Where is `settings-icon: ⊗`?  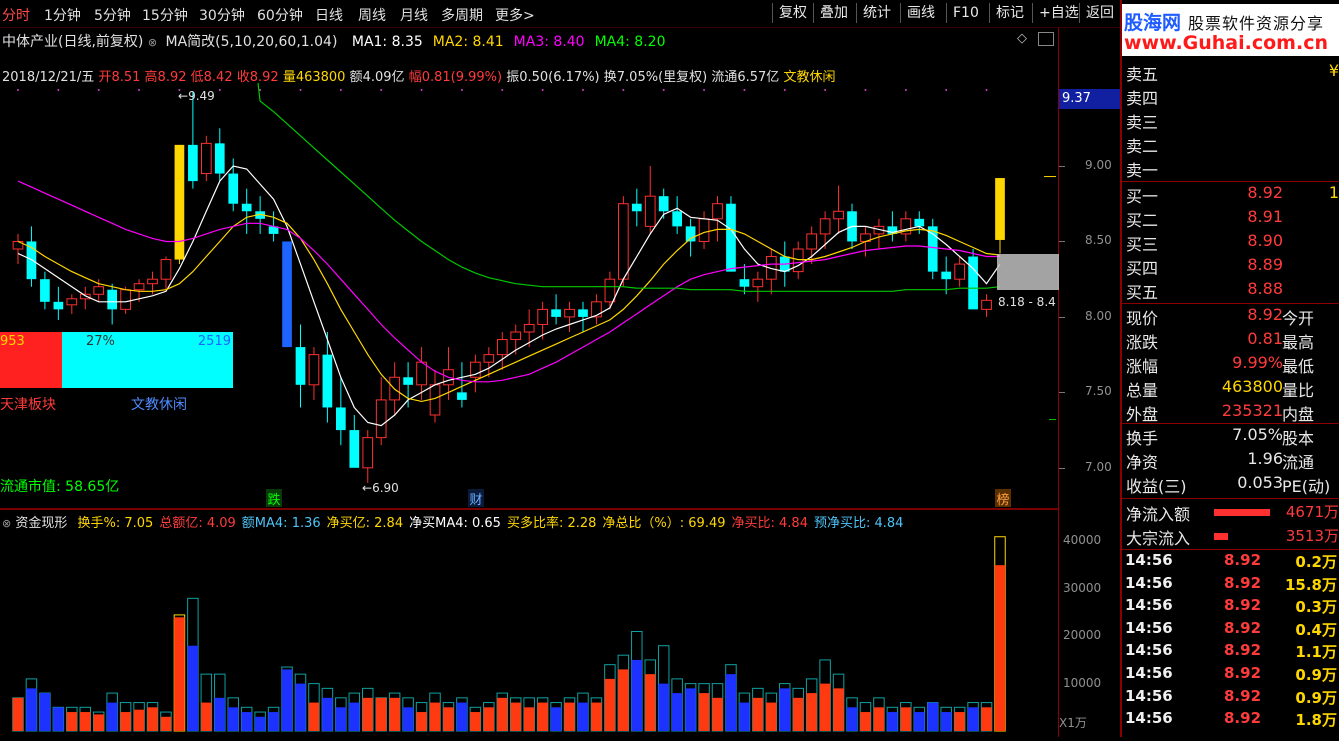 settings-icon: ⊗ is located at coordinates (6, 523).